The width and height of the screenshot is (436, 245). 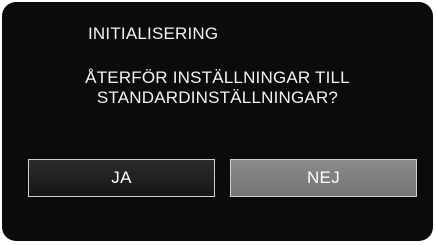 I want to click on no-button-label: NEJ, so click(x=323, y=177).